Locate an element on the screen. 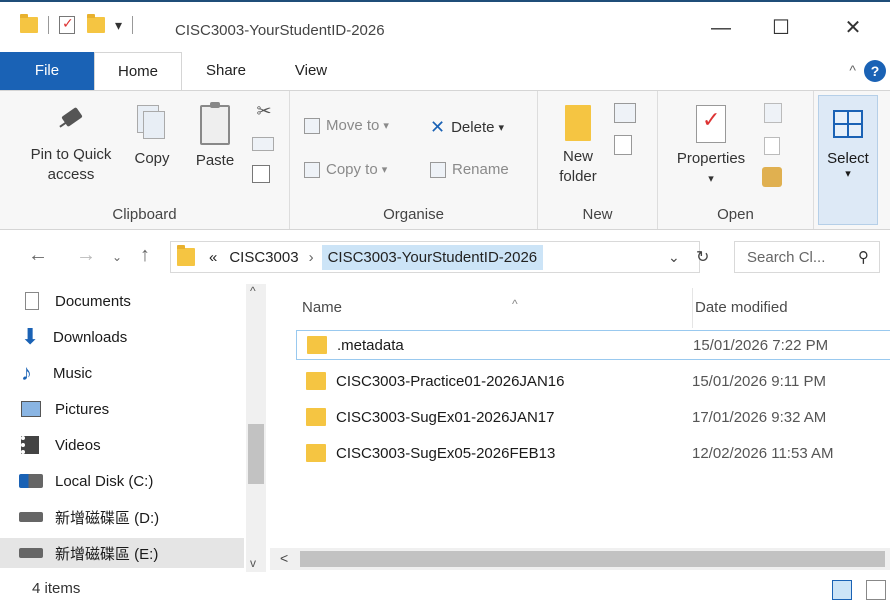 The height and width of the screenshot is (607, 890). maximize-button: ☐ is located at coordinates (781, 28).